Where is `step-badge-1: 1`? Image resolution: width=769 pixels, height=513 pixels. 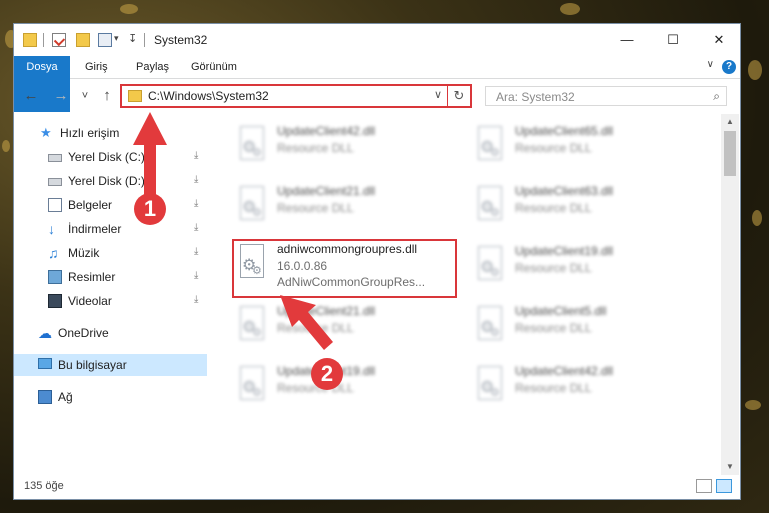 step-badge-1: 1 is located at coordinates (150, 209).